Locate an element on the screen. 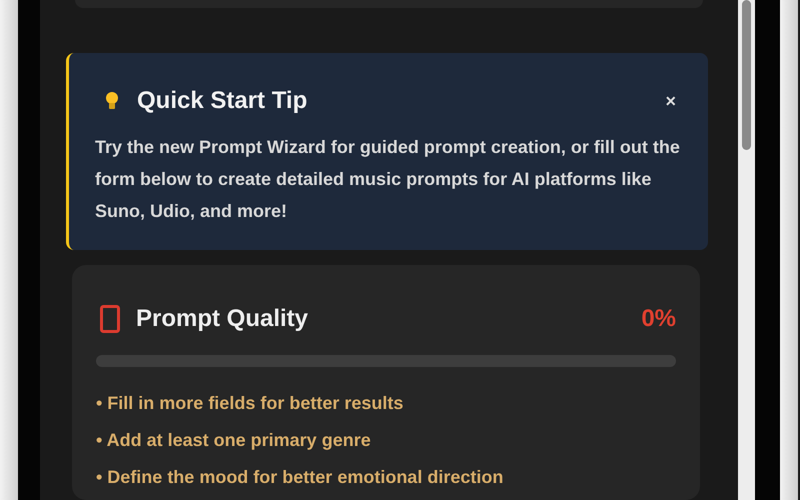 This screenshot has height=500, width=800. suggestion-text: • Fill in more fields for better results is located at coordinates (250, 403).